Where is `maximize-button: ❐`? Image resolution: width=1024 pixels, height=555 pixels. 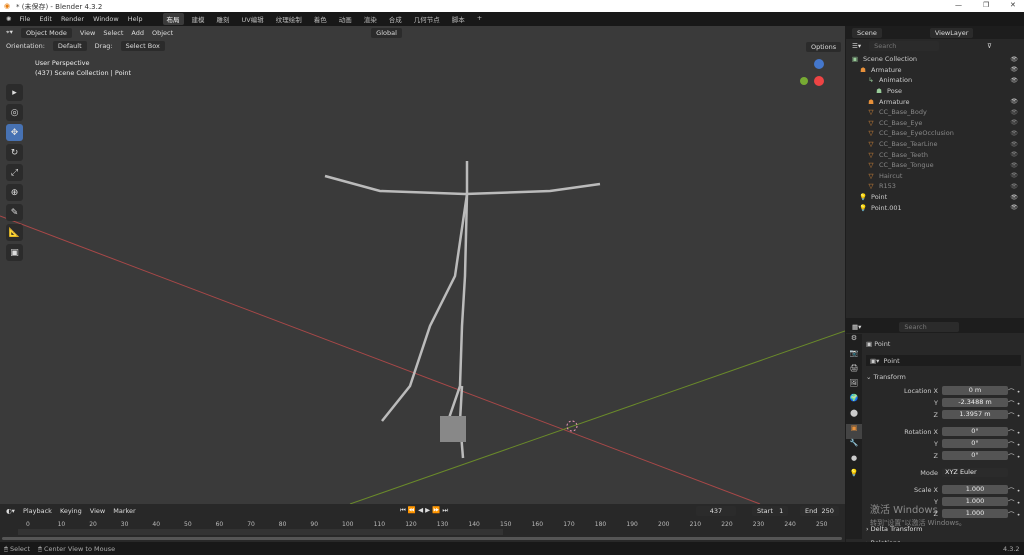 maximize-button: ❐ is located at coordinates (986, 5).